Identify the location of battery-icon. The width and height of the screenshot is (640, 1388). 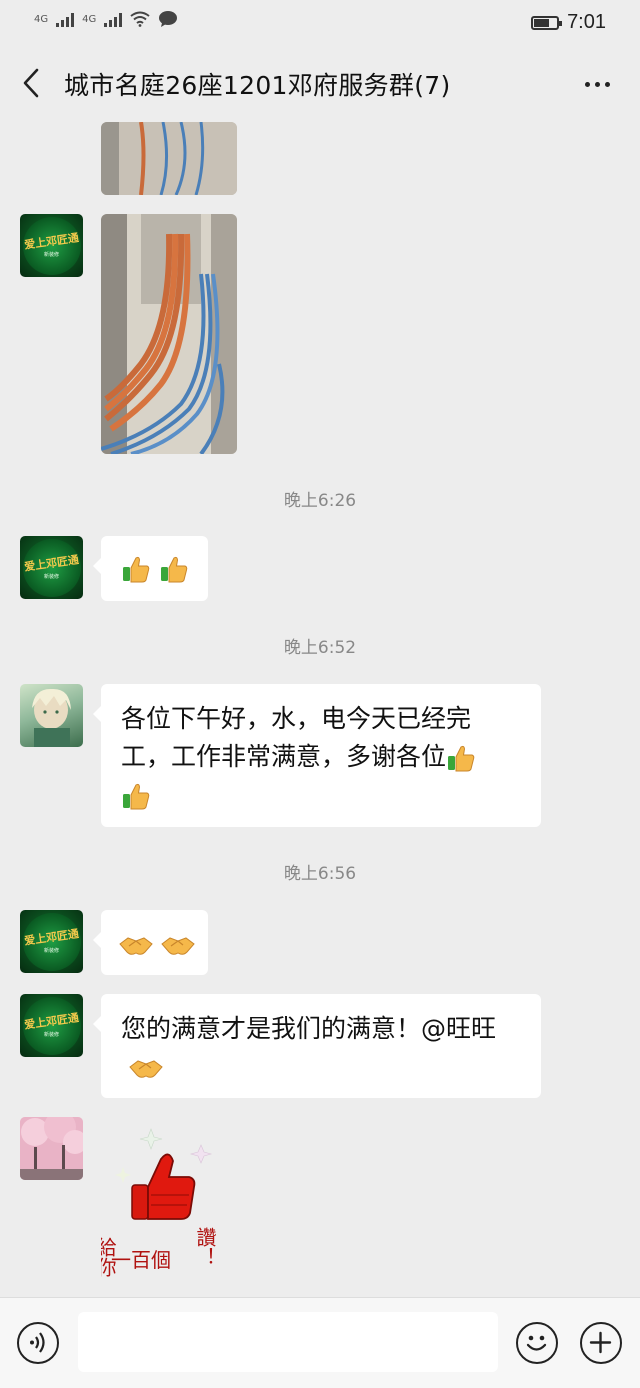
(547, 22).